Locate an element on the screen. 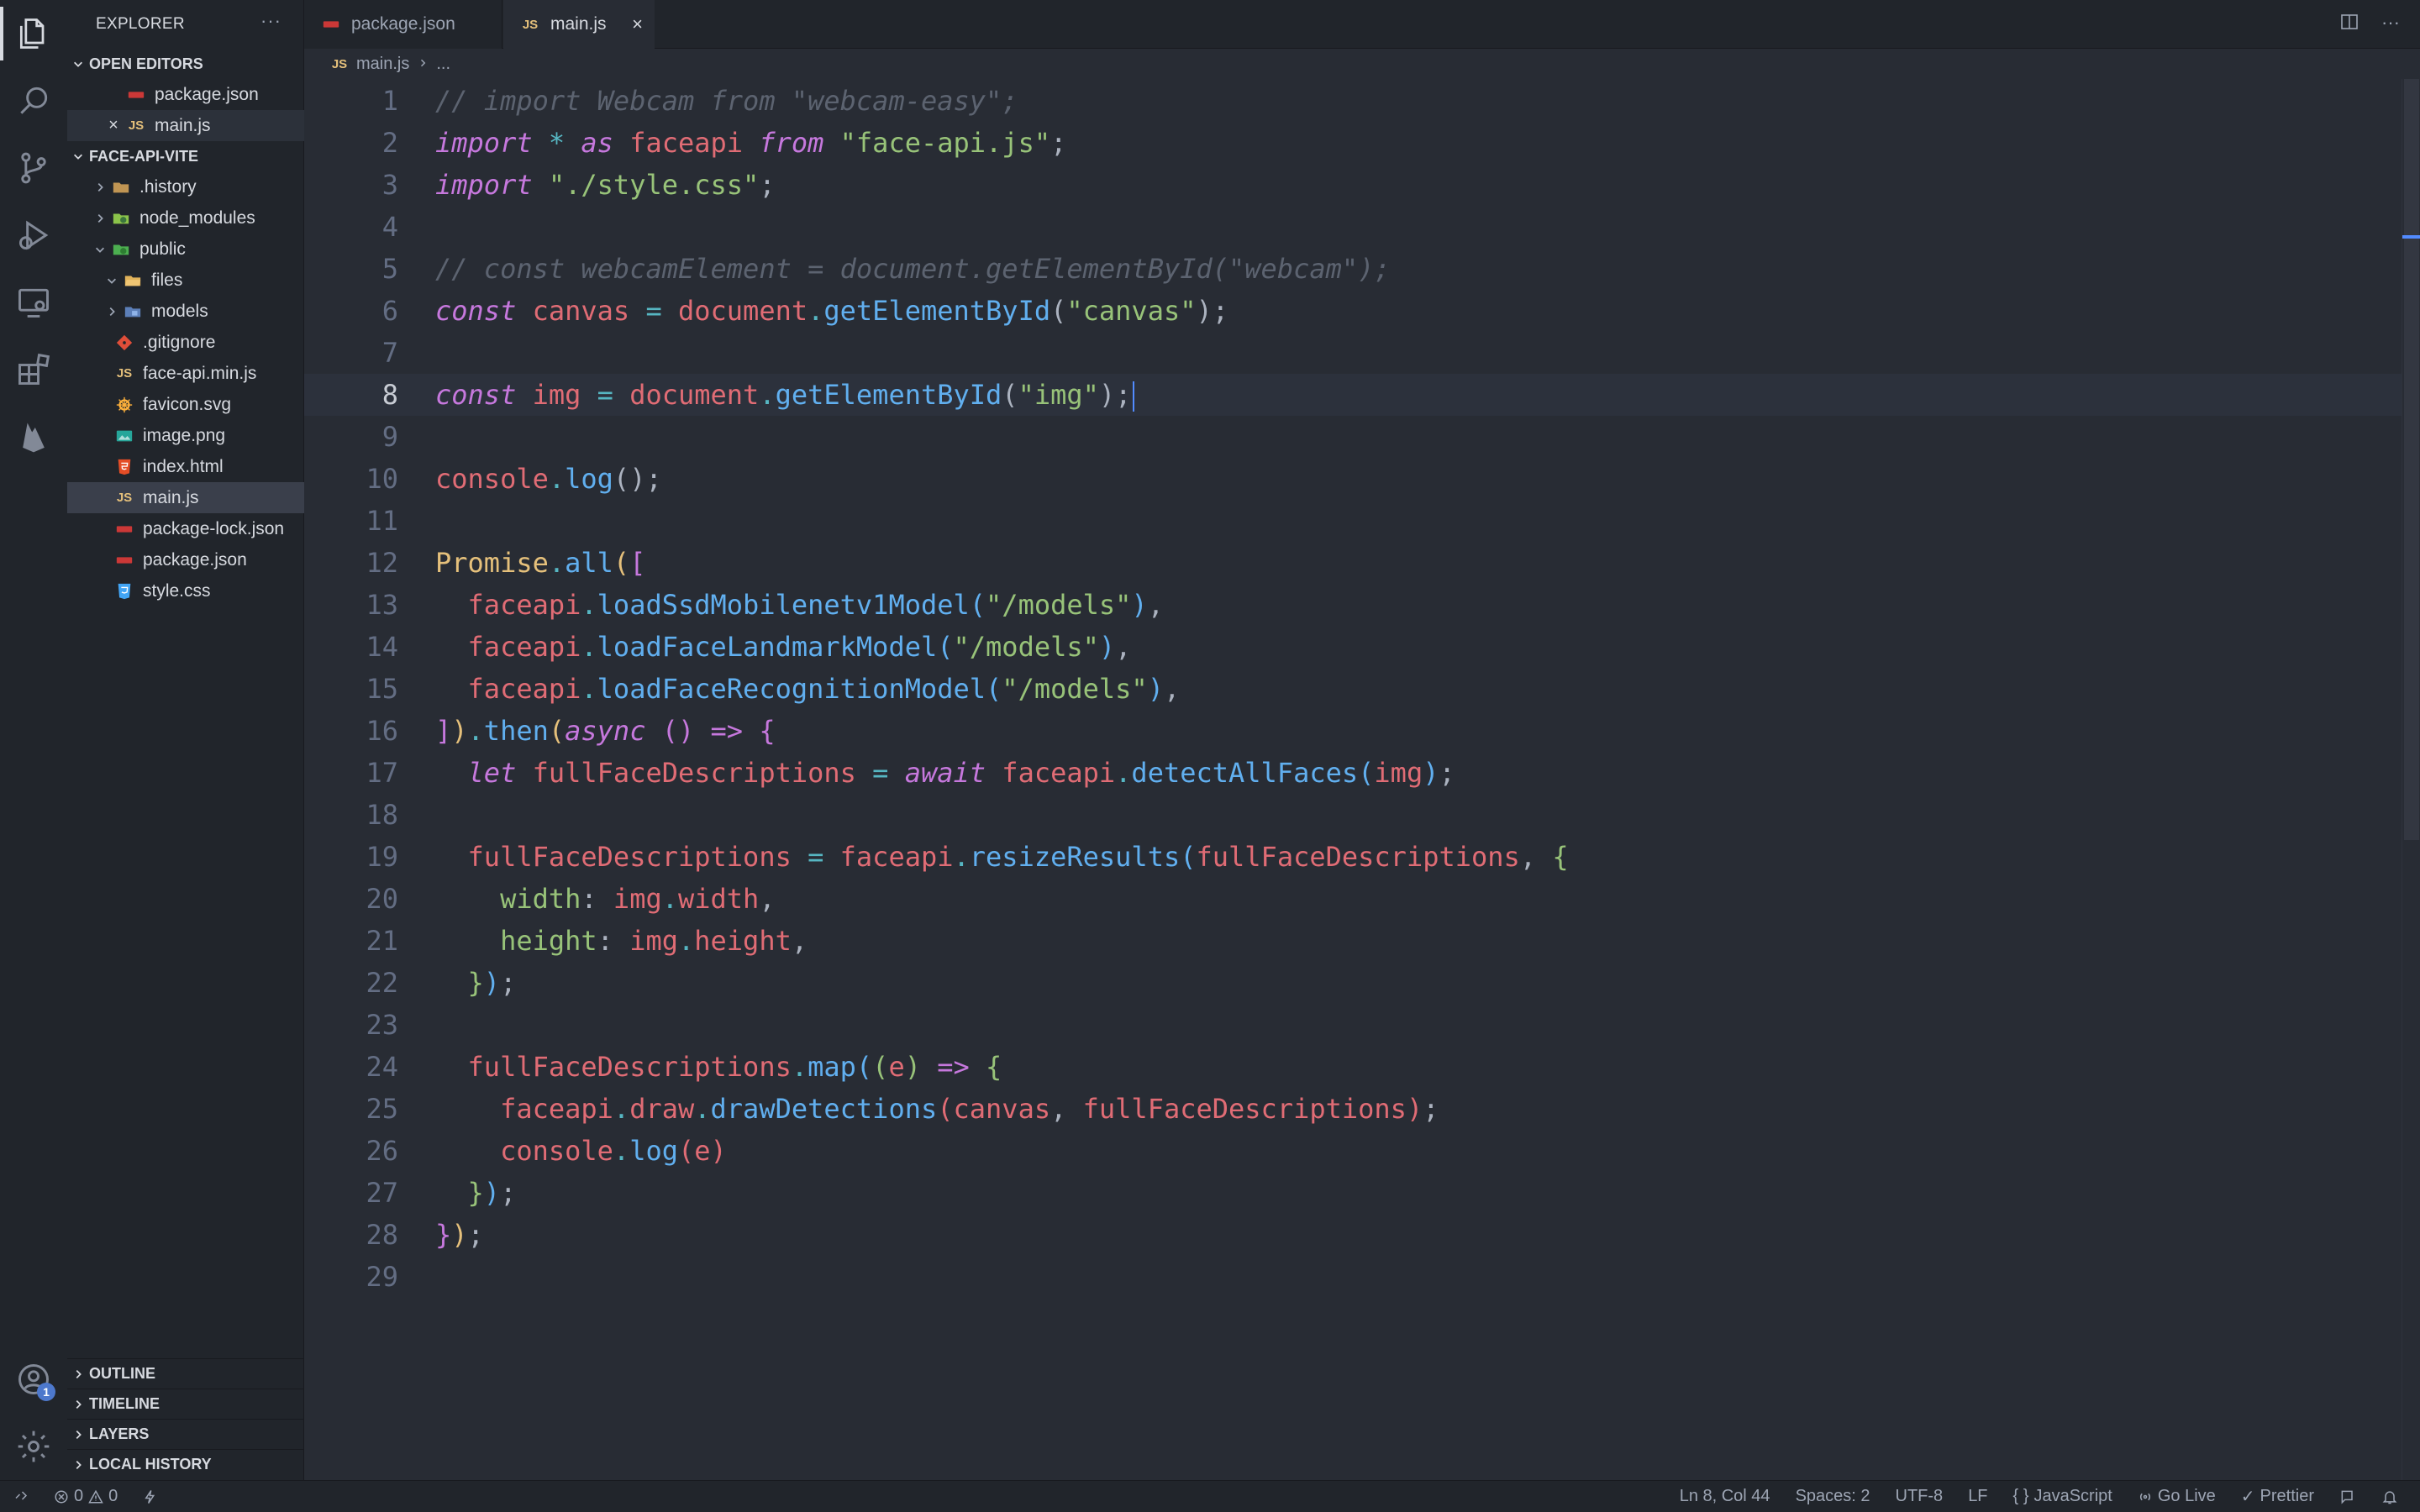  tree-item-image: image.png is located at coordinates (185, 435).